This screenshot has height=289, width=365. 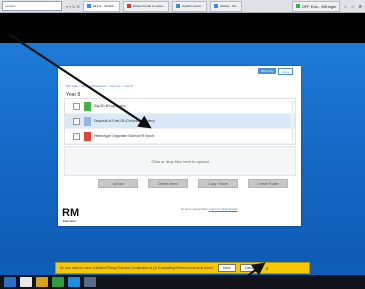 I want to click on rm-logo-subtitle: Education, so click(x=70, y=221).